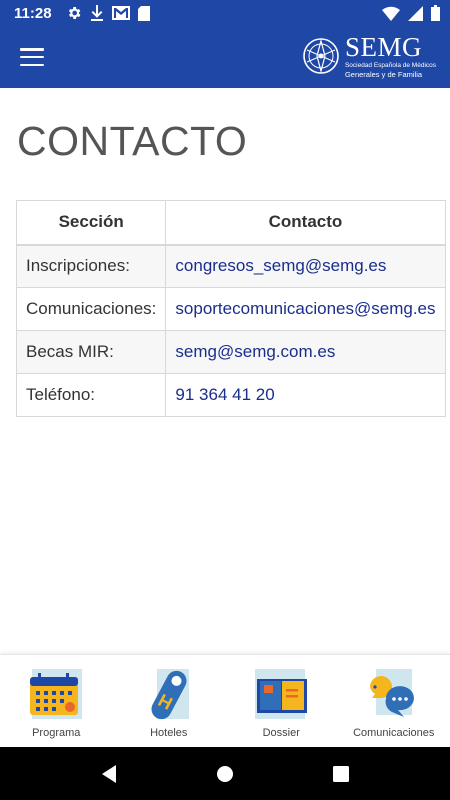 The height and width of the screenshot is (800, 450). Describe the element at coordinates (321, 56) in the screenshot. I see `semg-emblem-icon` at that location.